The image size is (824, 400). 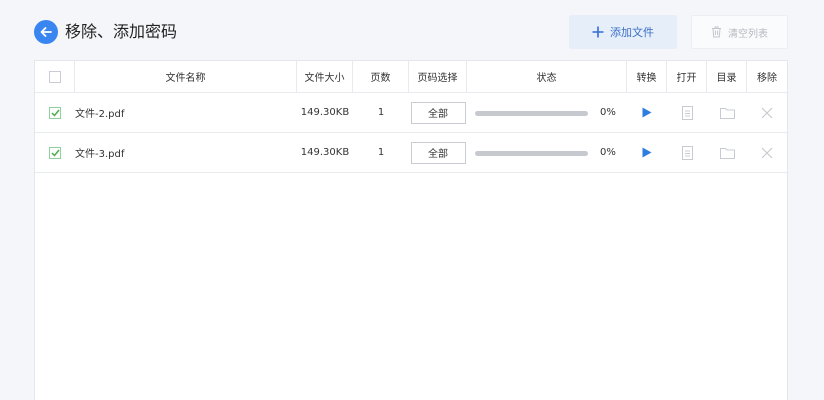 I want to click on table-row: 文件-2.pdf 149.30KB 1 全部 0%, so click(x=411, y=113).